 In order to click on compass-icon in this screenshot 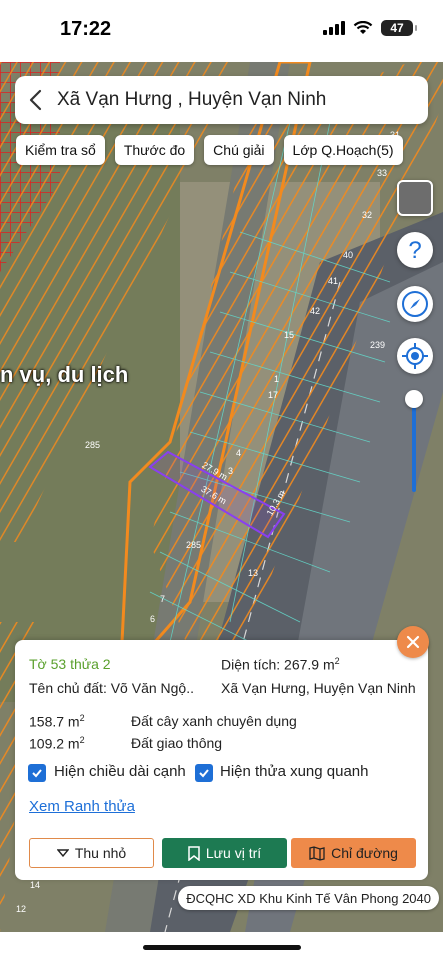, I will do `click(415, 304)`.